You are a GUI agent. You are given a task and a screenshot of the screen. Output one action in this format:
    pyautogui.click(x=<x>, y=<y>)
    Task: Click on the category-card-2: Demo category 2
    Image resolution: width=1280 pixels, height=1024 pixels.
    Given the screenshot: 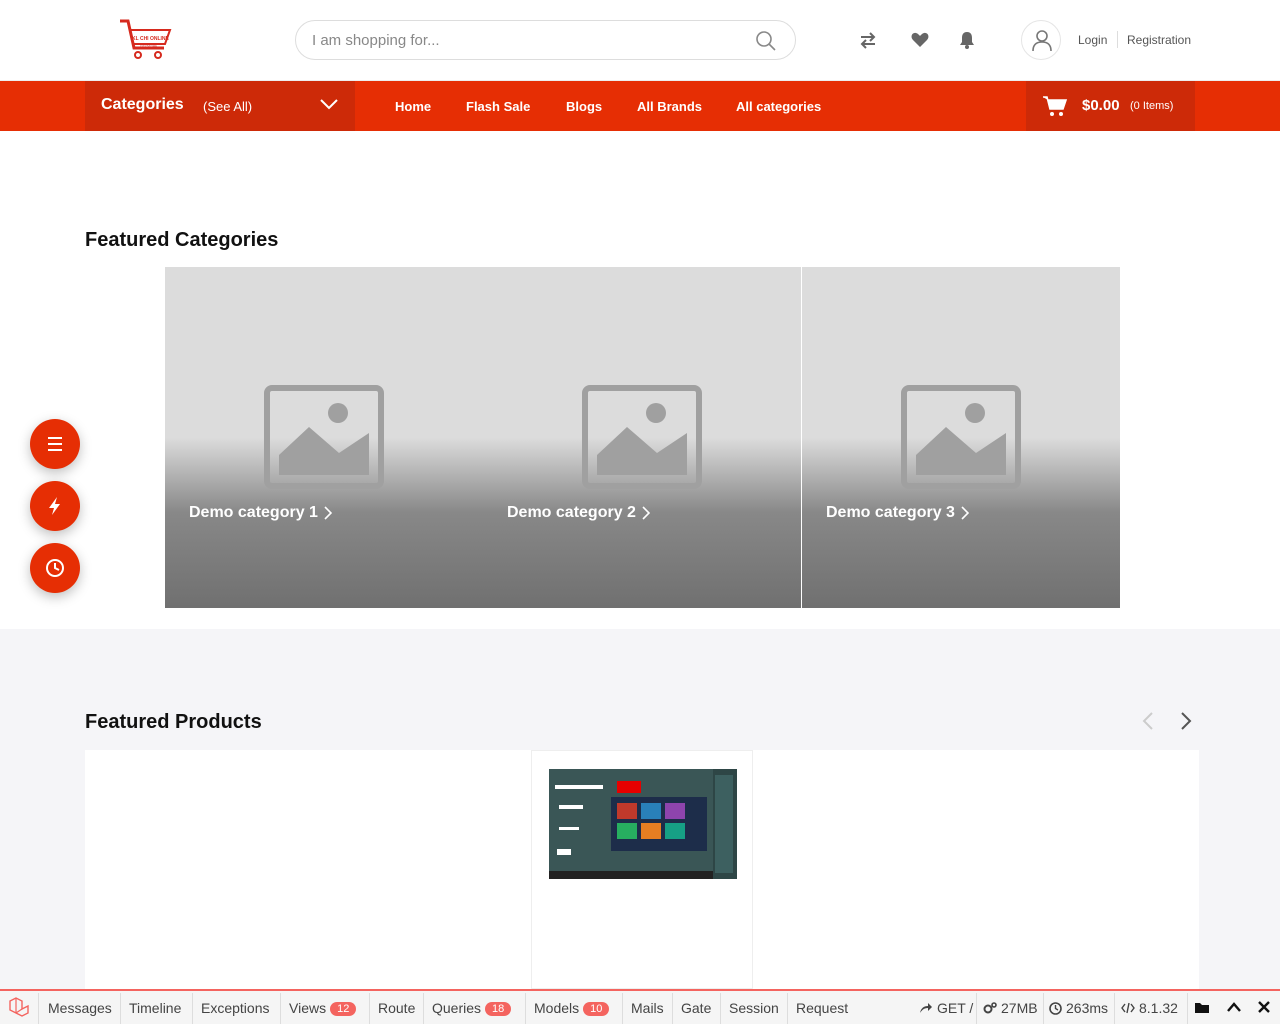 What is the action you would take?
    pyautogui.click(x=642, y=437)
    